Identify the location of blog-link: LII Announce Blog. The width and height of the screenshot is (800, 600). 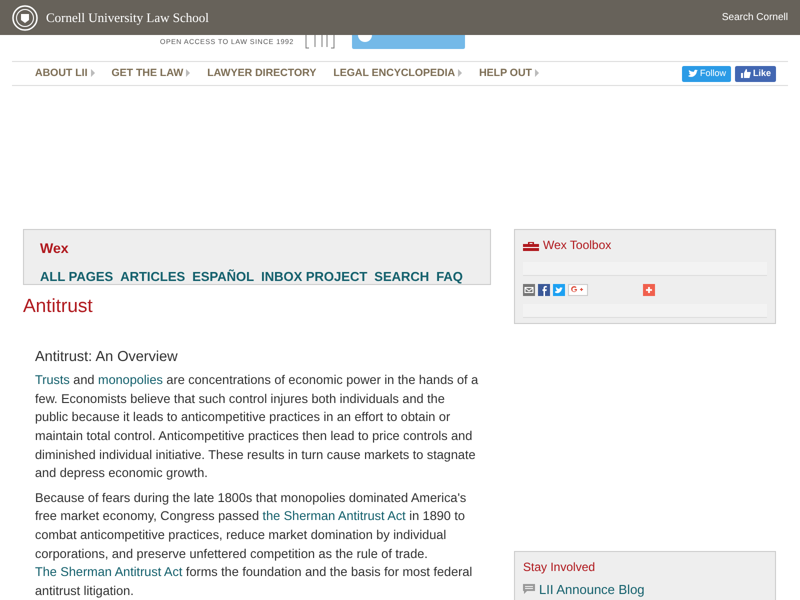
(592, 590).